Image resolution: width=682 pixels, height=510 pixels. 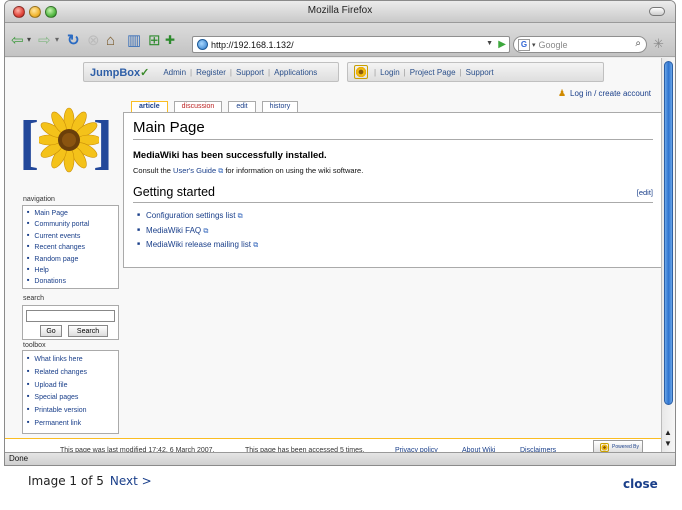 I want to click on gallery-caption: Image 1 of 5 Next >, so click(x=90, y=481).